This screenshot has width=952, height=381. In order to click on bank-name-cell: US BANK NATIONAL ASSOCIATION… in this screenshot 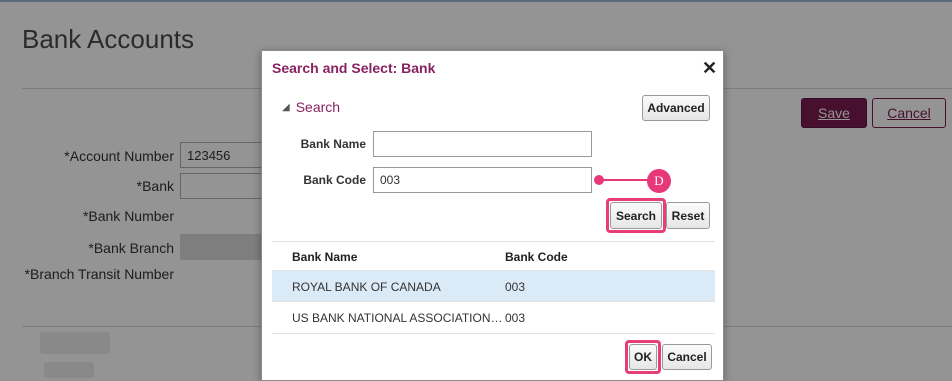, I will do `click(397, 318)`.